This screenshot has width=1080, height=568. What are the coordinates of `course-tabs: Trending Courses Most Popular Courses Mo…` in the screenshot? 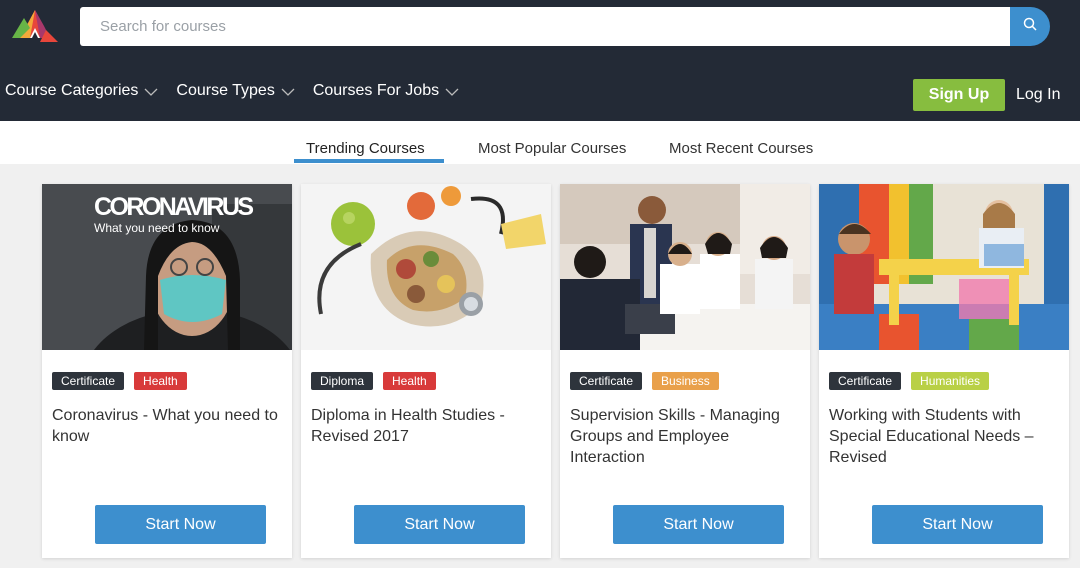 It's located at (540, 142).